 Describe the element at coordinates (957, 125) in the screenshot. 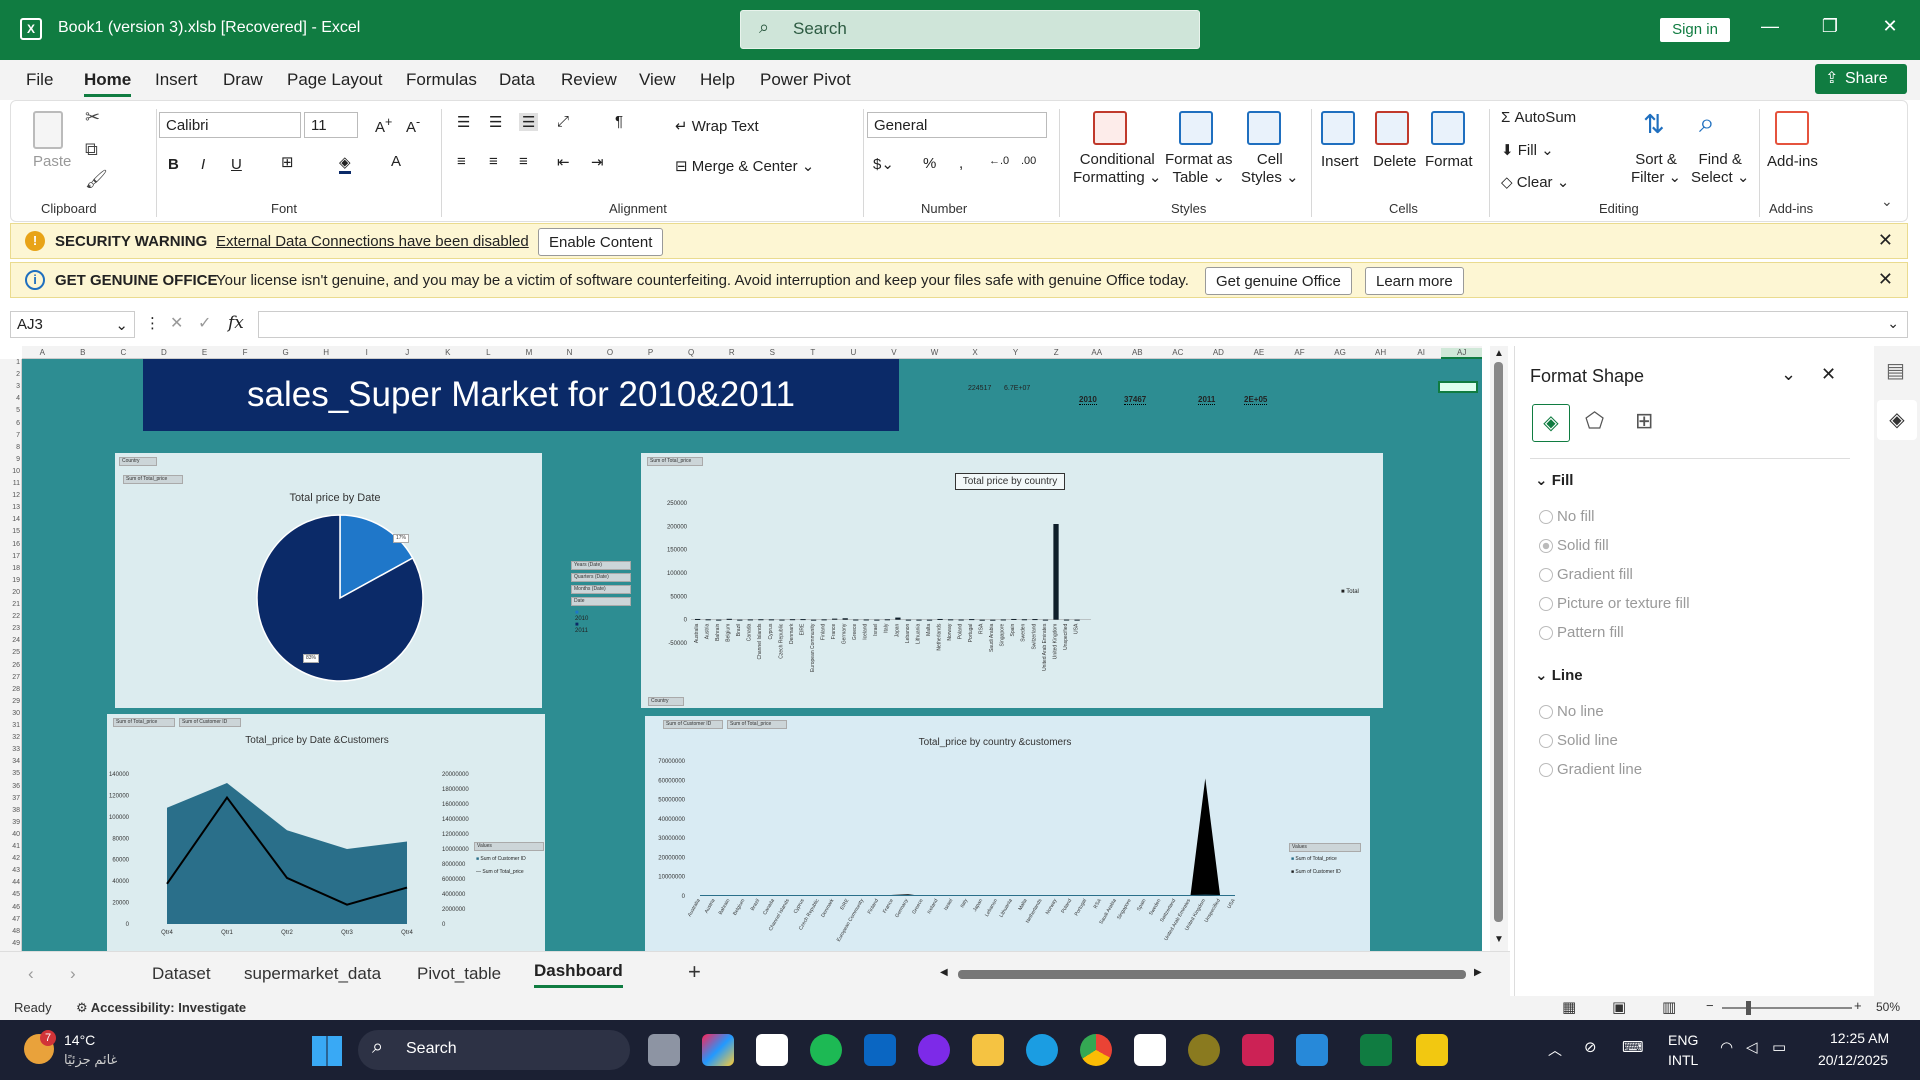

I see `number-format-box: General` at that location.